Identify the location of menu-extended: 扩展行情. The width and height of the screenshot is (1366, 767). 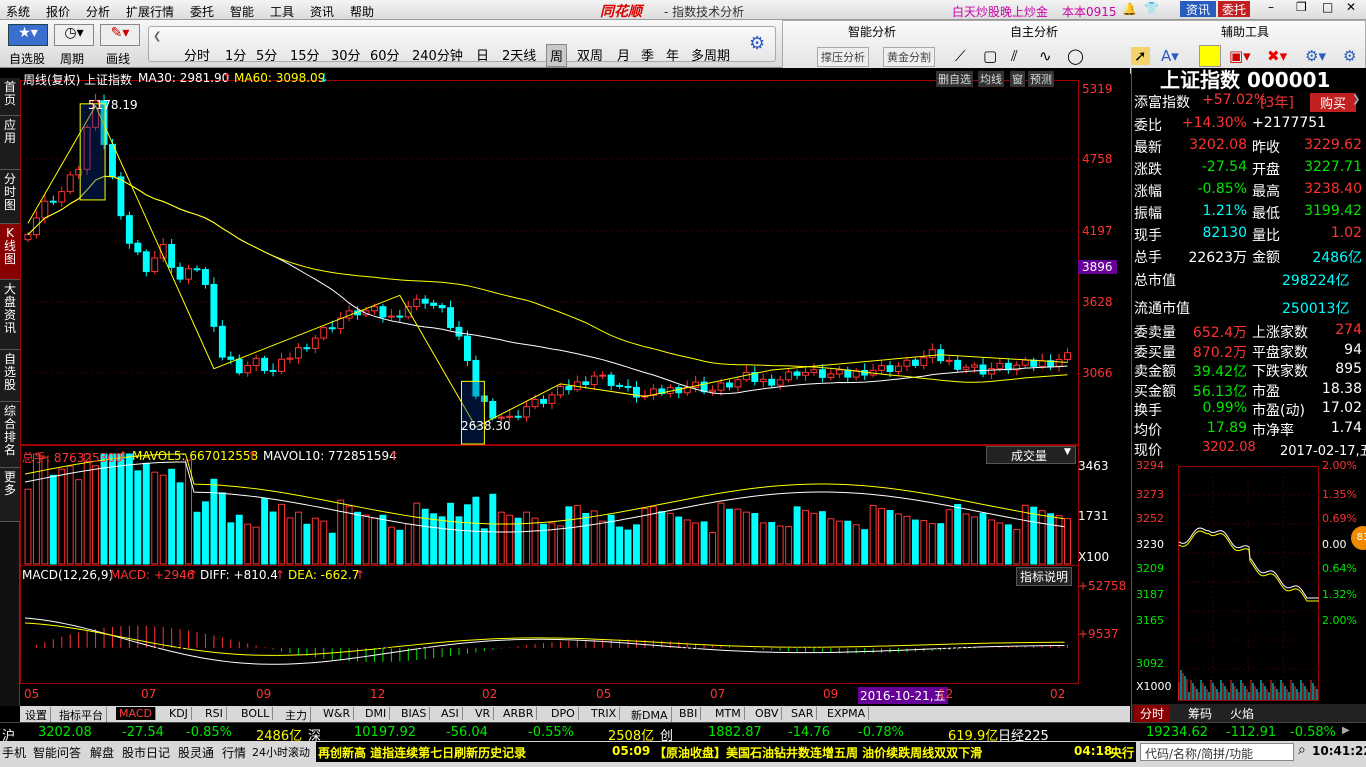
(150, 11).